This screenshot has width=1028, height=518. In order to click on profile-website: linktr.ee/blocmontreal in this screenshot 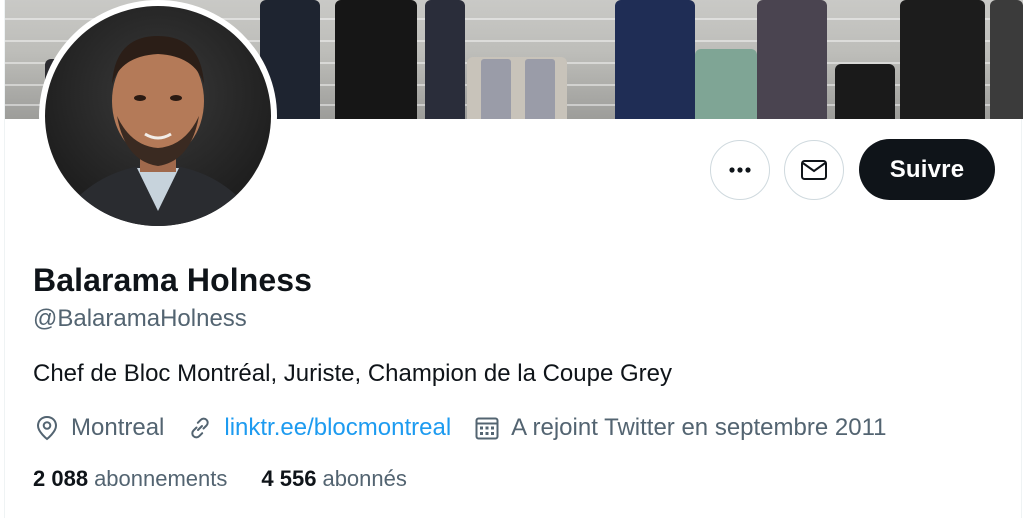, I will do `click(318, 428)`.